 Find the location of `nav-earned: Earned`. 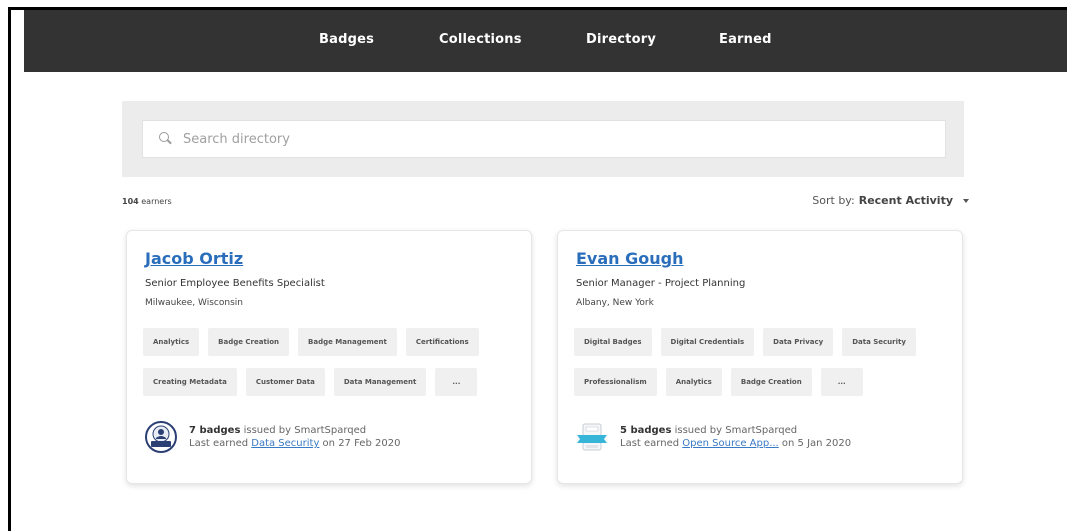

nav-earned: Earned is located at coordinates (745, 39).